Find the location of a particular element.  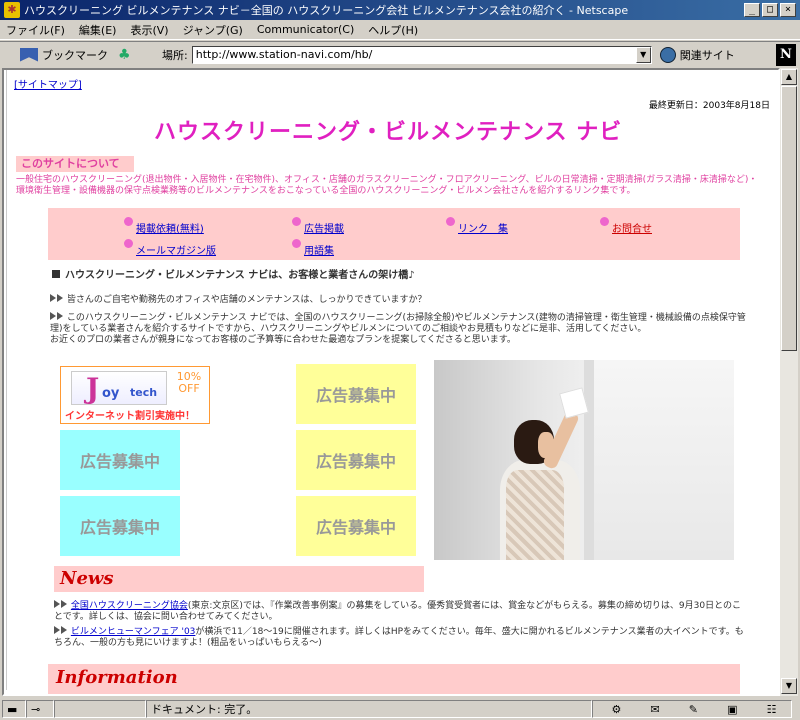

tagline: ハウスクリーニング・ビルメンテナンス ナビは、お客様と業者さんの架け橋♪ is located at coordinates (233, 273).